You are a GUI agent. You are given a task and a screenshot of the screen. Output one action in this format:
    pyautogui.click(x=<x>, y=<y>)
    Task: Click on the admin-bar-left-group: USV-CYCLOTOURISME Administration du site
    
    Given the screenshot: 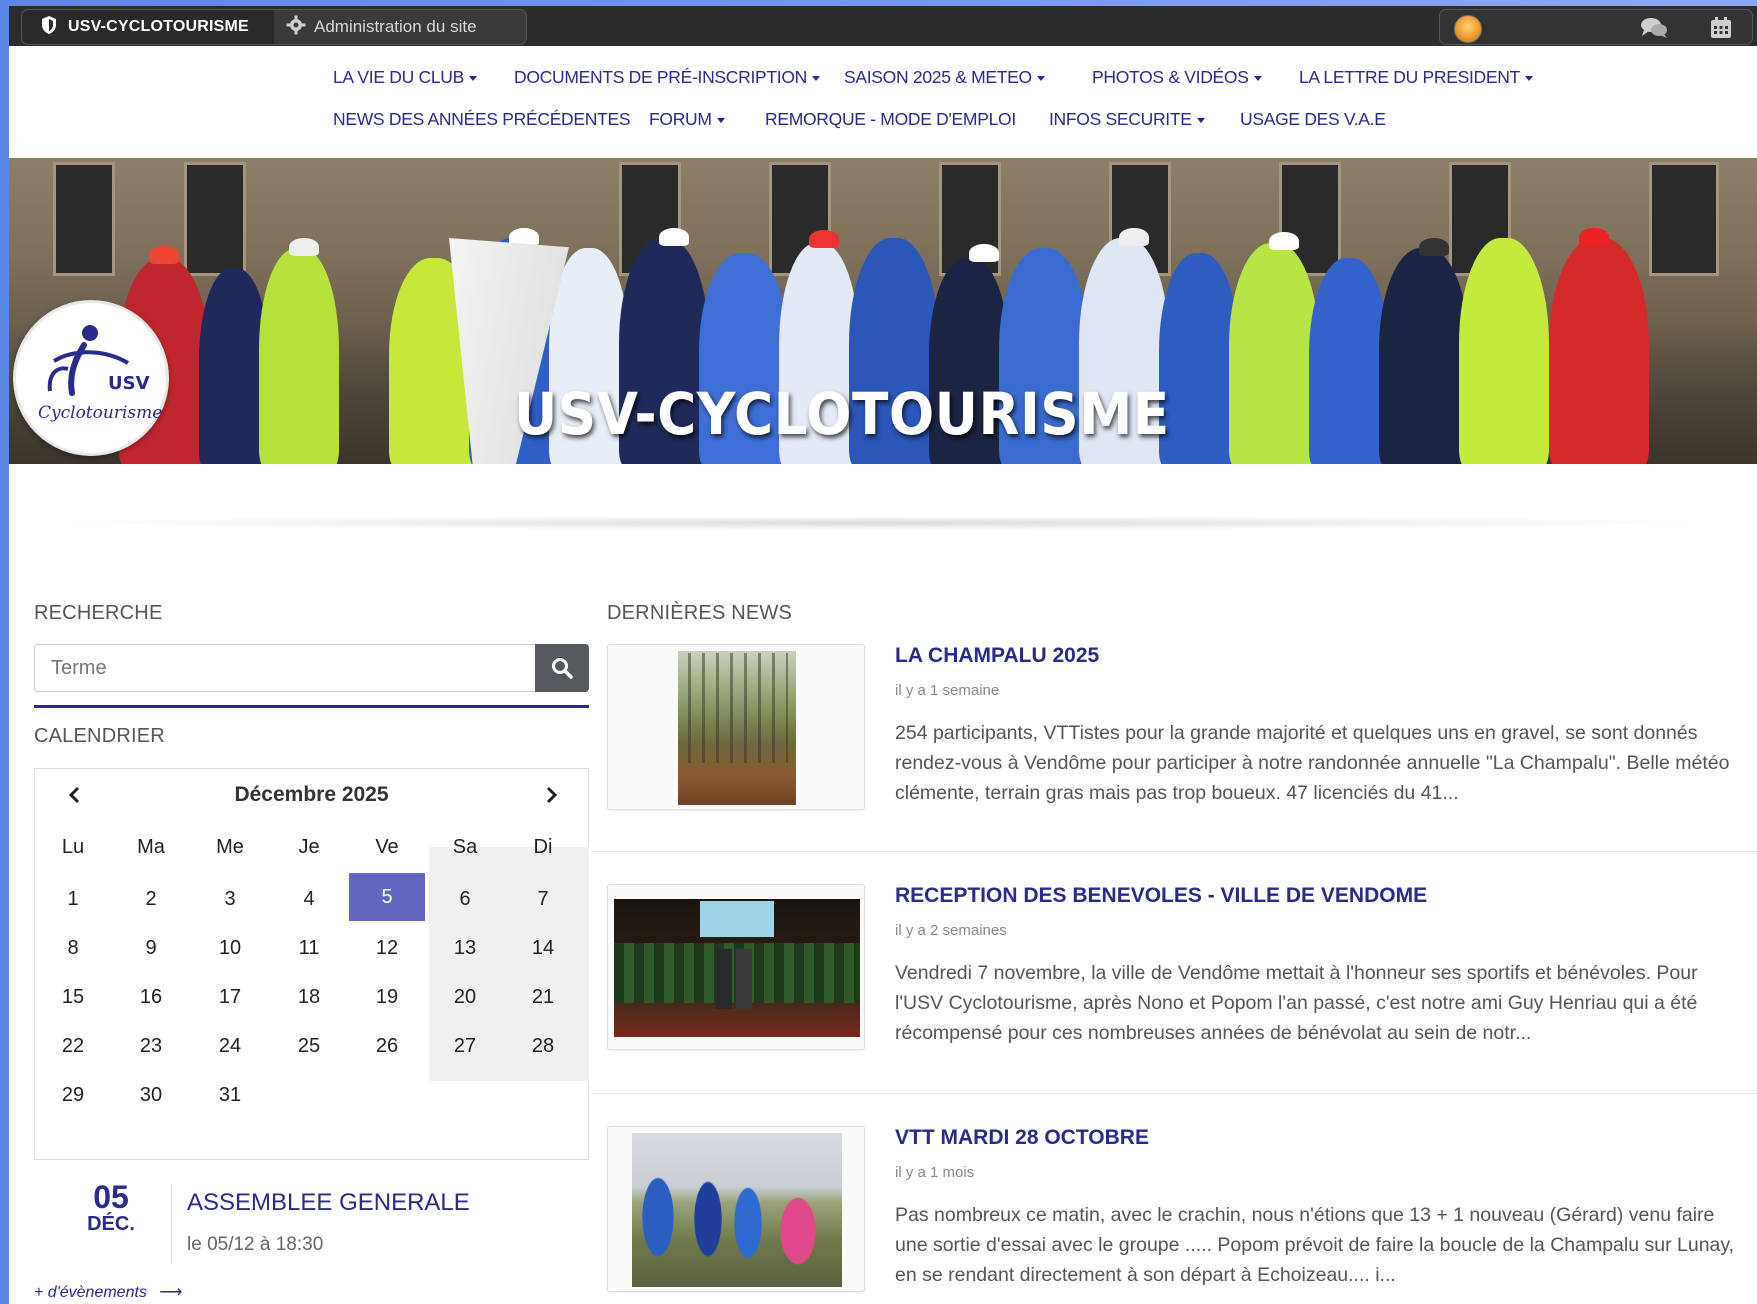 What is the action you would take?
    pyautogui.click(x=274, y=27)
    